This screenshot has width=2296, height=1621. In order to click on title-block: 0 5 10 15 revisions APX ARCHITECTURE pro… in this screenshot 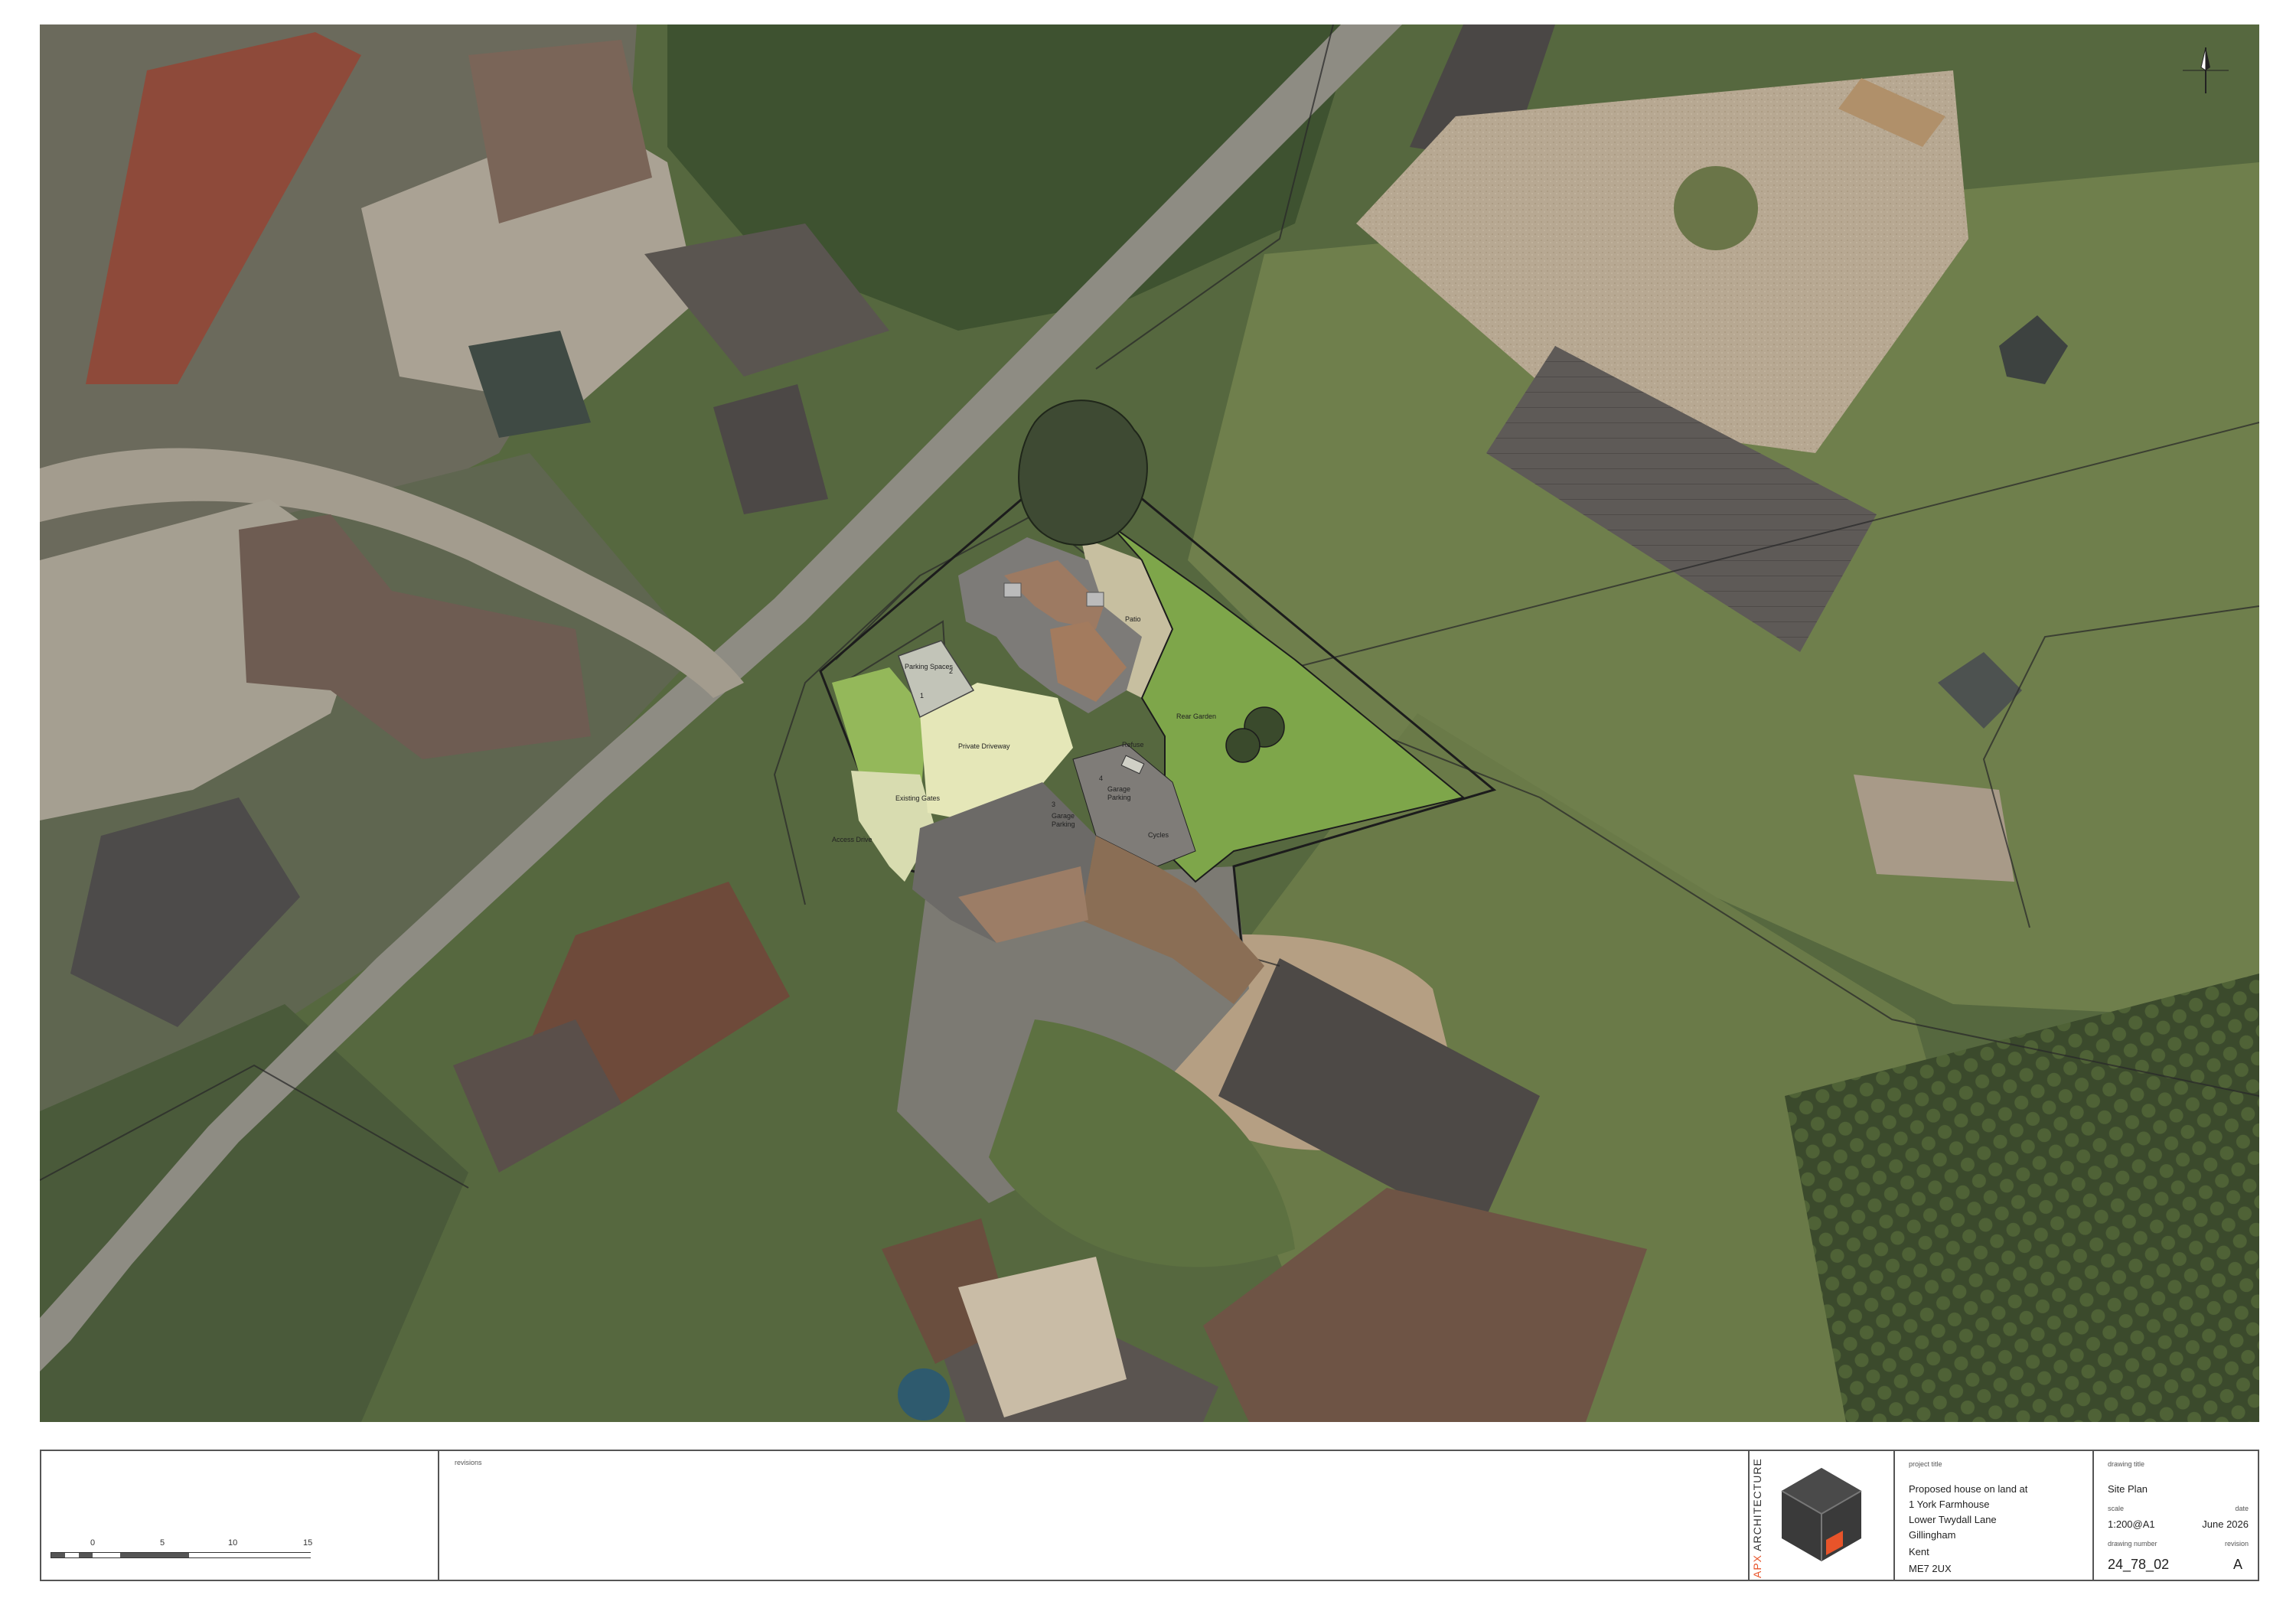, I will do `click(1149, 1515)`.